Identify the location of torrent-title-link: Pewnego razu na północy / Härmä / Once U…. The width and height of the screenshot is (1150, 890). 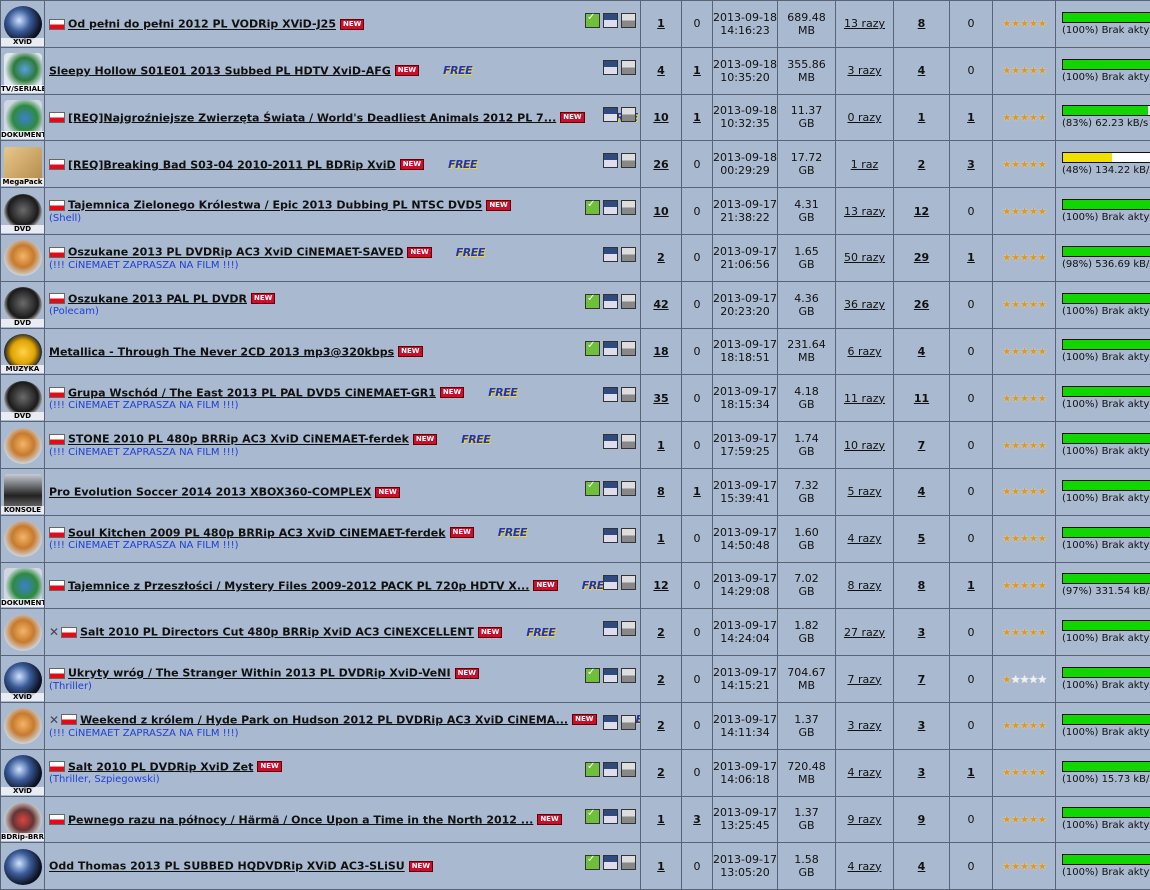
(300, 819).